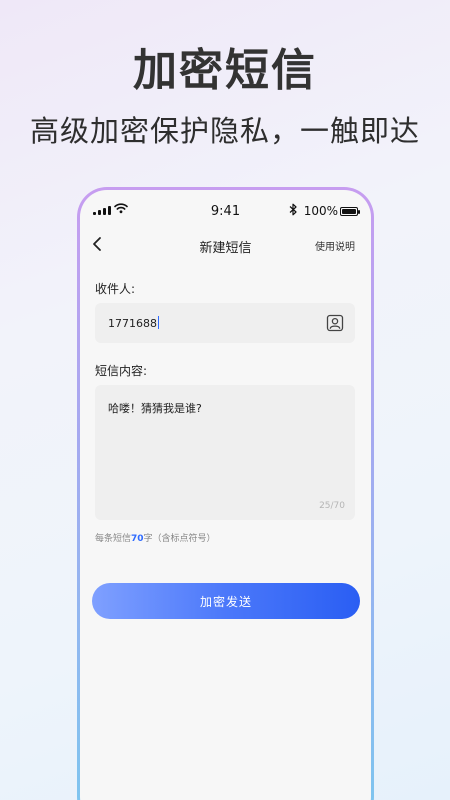 The width and height of the screenshot is (450, 800). What do you see at coordinates (121, 371) in the screenshot?
I see `content-label: 短信内容:` at bounding box center [121, 371].